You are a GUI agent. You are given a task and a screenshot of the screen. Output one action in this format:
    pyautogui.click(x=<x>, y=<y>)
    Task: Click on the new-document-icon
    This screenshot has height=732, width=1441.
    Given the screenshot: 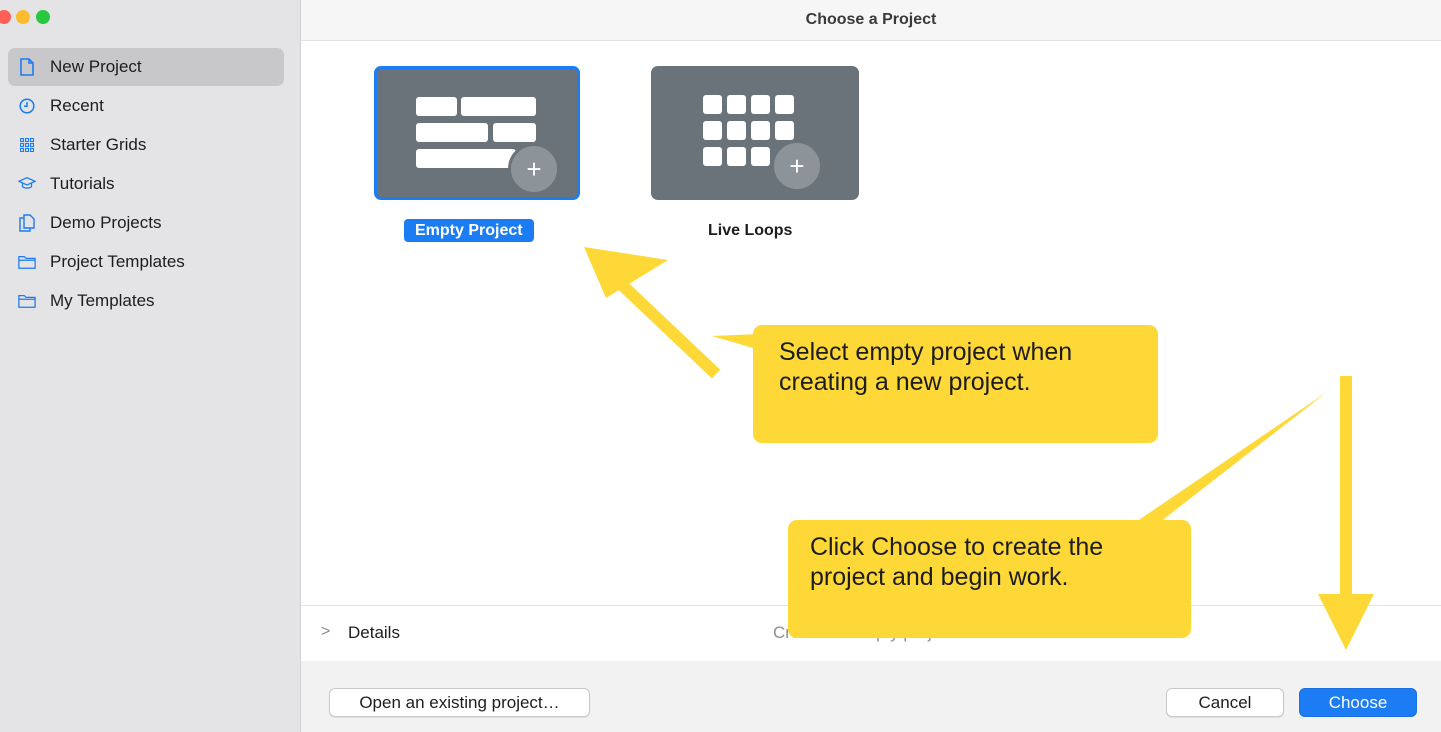 What is the action you would take?
    pyautogui.click(x=27, y=67)
    